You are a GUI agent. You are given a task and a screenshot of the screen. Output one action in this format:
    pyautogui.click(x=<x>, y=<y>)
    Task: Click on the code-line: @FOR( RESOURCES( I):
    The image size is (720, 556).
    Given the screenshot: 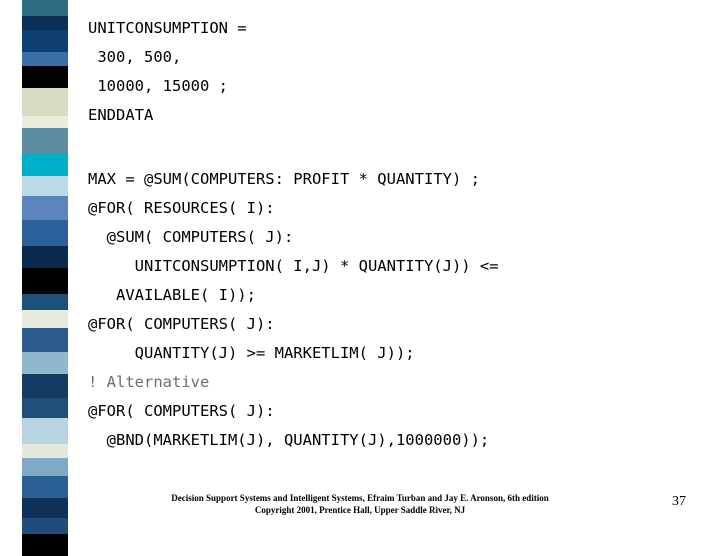 What is the action you would take?
    pyautogui.click(x=181, y=208)
    